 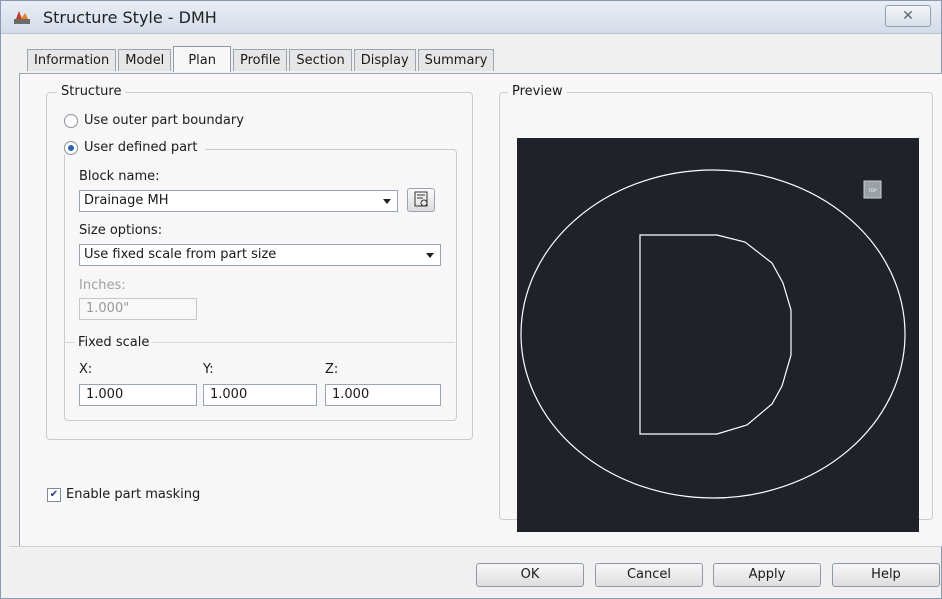 What do you see at coordinates (384, 60) in the screenshot?
I see `tab-display: Display` at bounding box center [384, 60].